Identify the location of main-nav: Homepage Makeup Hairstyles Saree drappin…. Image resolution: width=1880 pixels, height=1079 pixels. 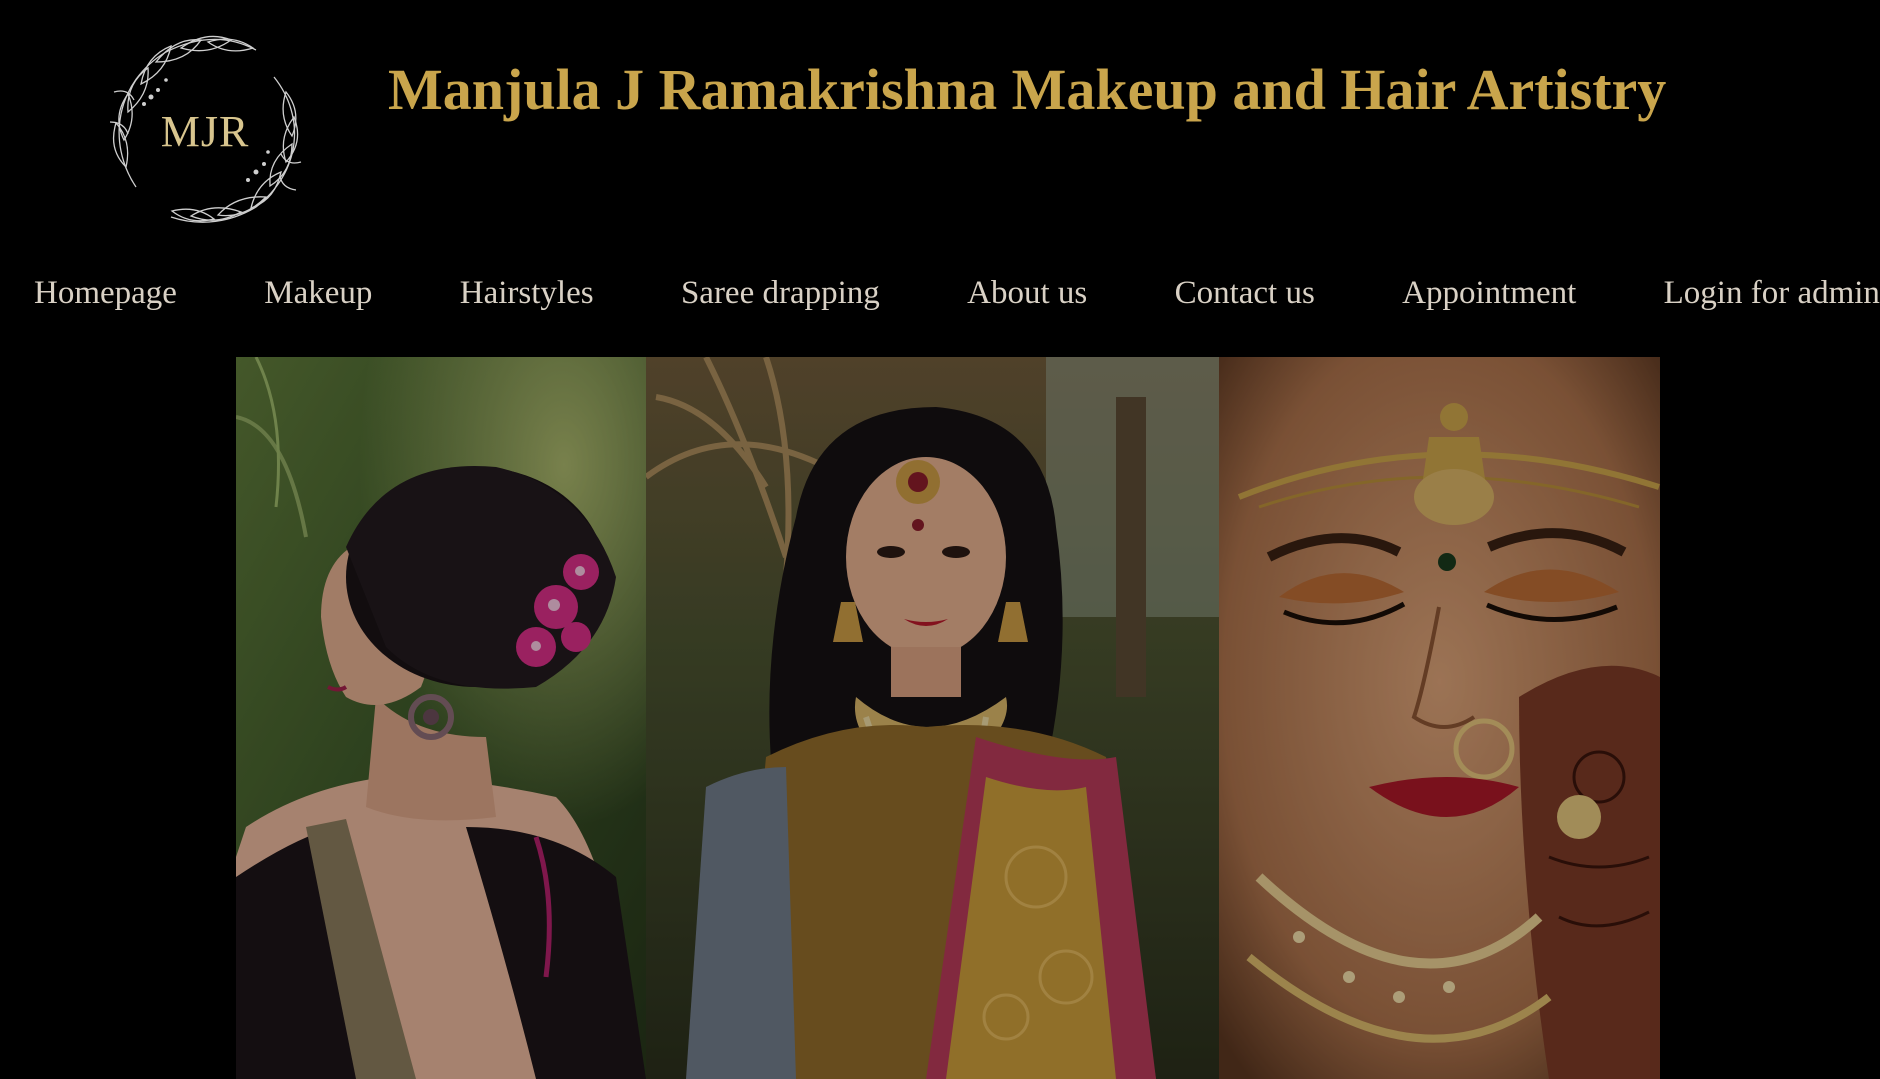
(940, 293).